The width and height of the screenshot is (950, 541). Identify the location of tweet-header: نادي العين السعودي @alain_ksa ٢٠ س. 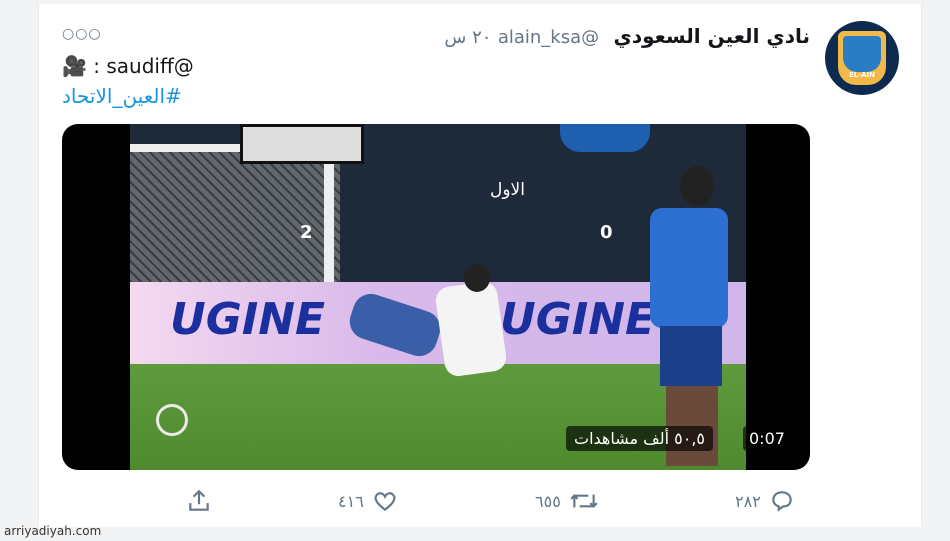
(627, 36).